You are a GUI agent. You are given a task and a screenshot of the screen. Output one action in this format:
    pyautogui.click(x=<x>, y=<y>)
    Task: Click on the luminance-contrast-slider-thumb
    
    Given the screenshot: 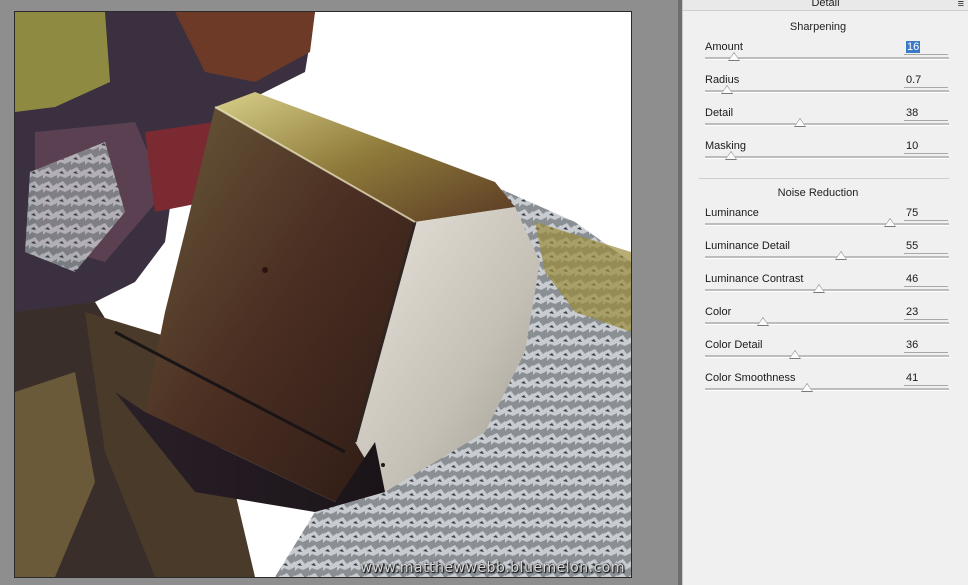 What is the action you would take?
    pyautogui.click(x=819, y=288)
    